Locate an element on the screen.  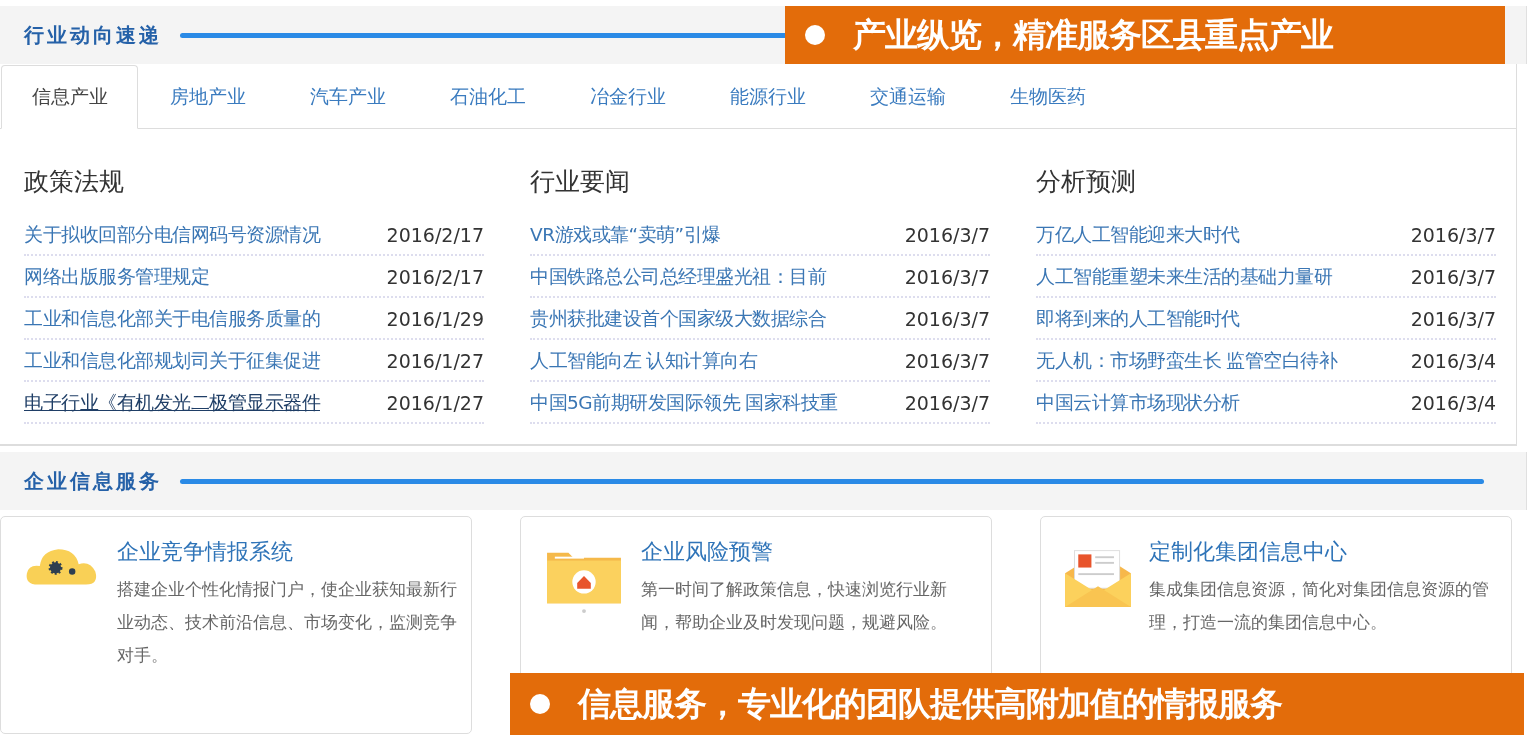
card-title: 定制化集团信息中心 is located at coordinates (1323, 552).